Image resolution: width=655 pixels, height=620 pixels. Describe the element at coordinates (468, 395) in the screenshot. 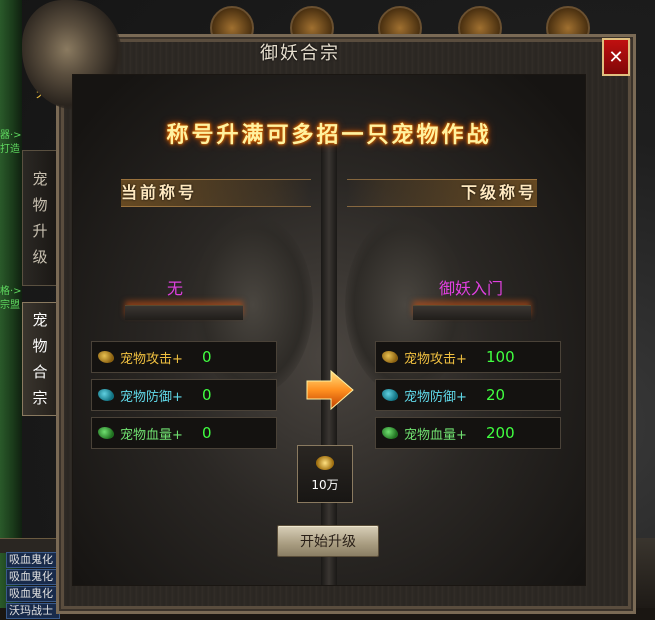

I see `stat-row-defense: 宠物防御+ 20` at that location.